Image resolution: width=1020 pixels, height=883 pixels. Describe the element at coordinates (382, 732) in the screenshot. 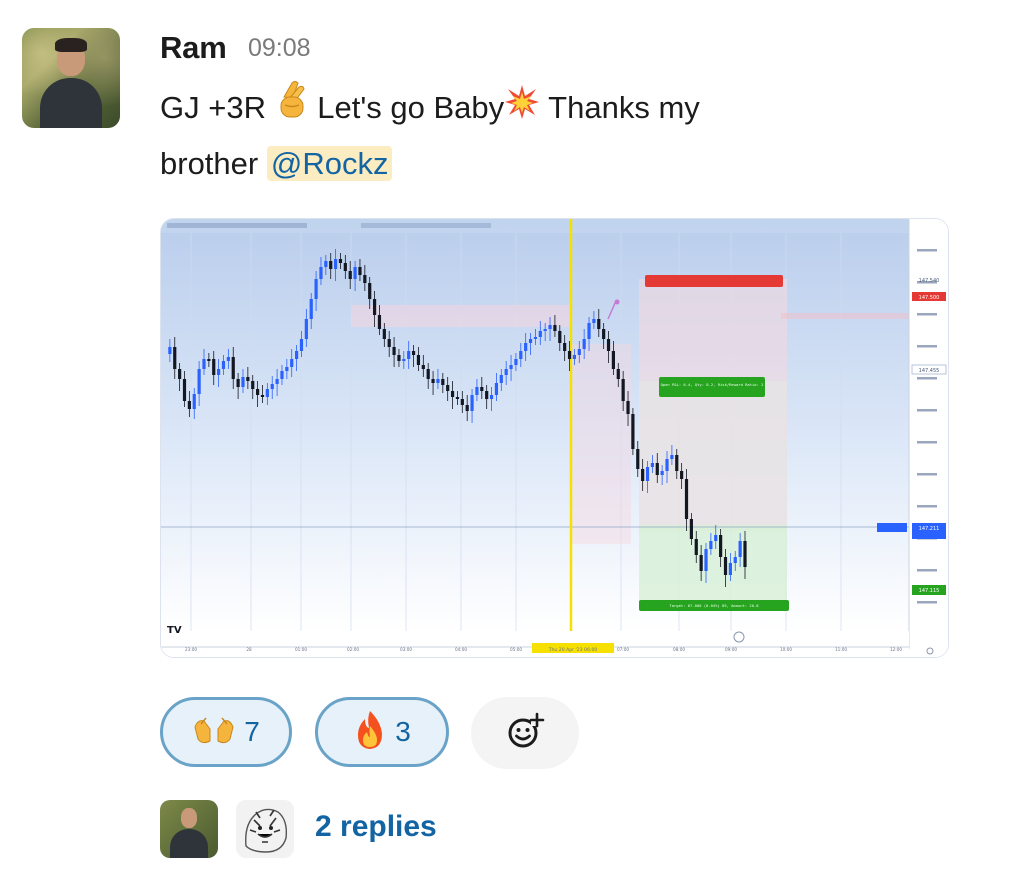

I see `reaction-fire: 3` at that location.